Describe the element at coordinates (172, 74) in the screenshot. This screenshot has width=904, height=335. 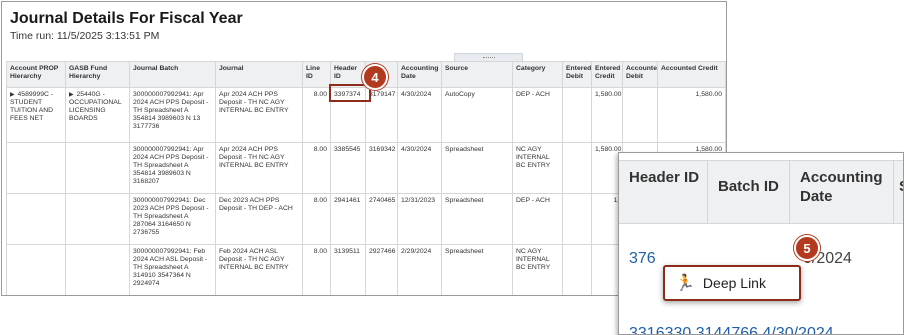
I see `col-header-batch: Journal Batch` at that location.